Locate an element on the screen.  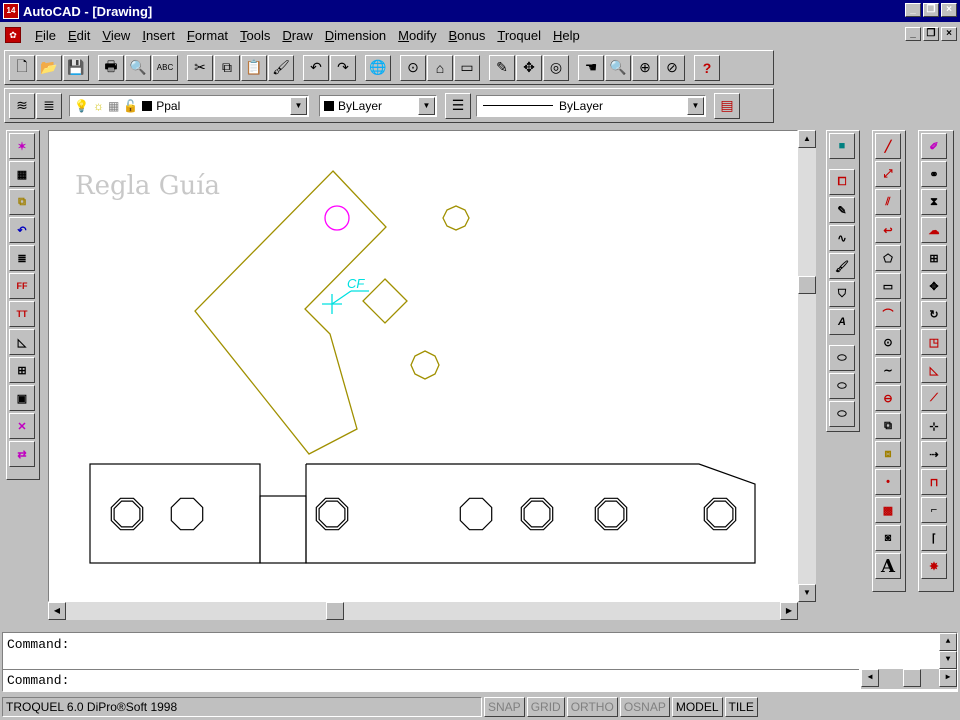
scroll-right-icon: ▶ is located at coordinates (948, 678).